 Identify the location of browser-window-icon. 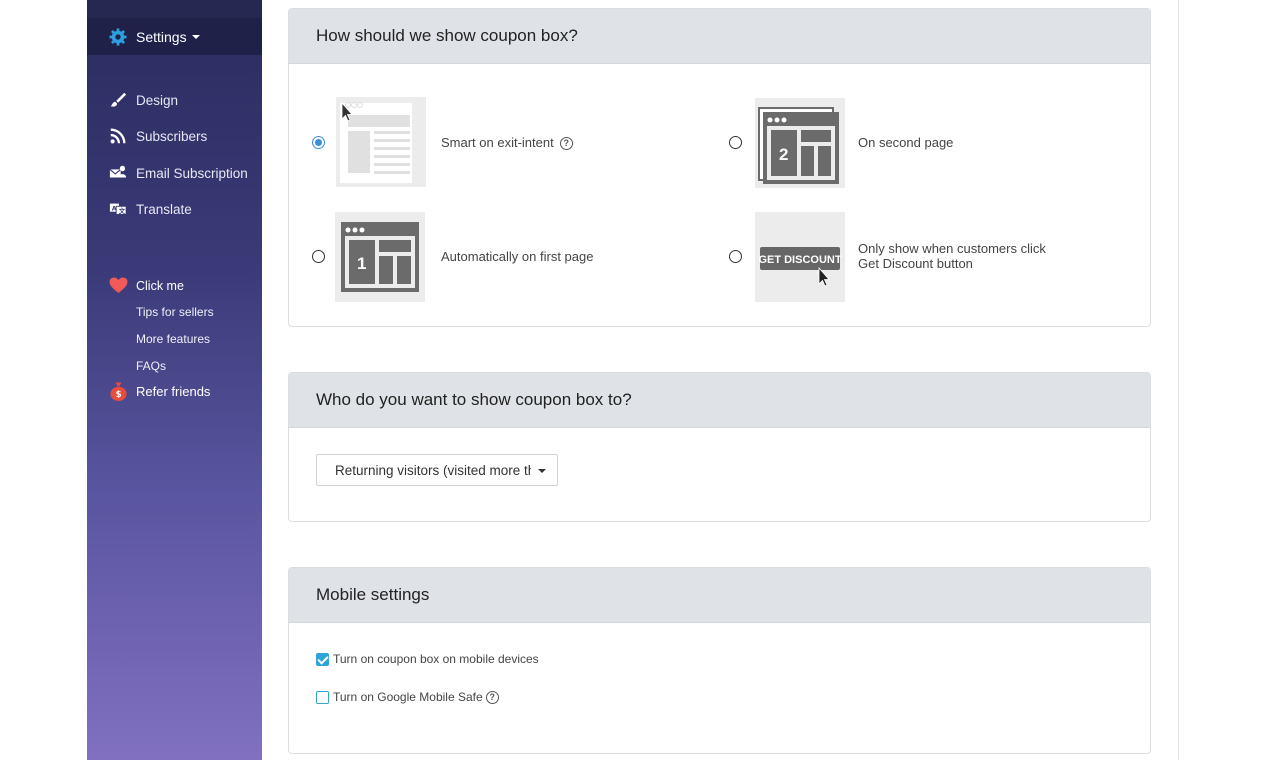
(376, 142).